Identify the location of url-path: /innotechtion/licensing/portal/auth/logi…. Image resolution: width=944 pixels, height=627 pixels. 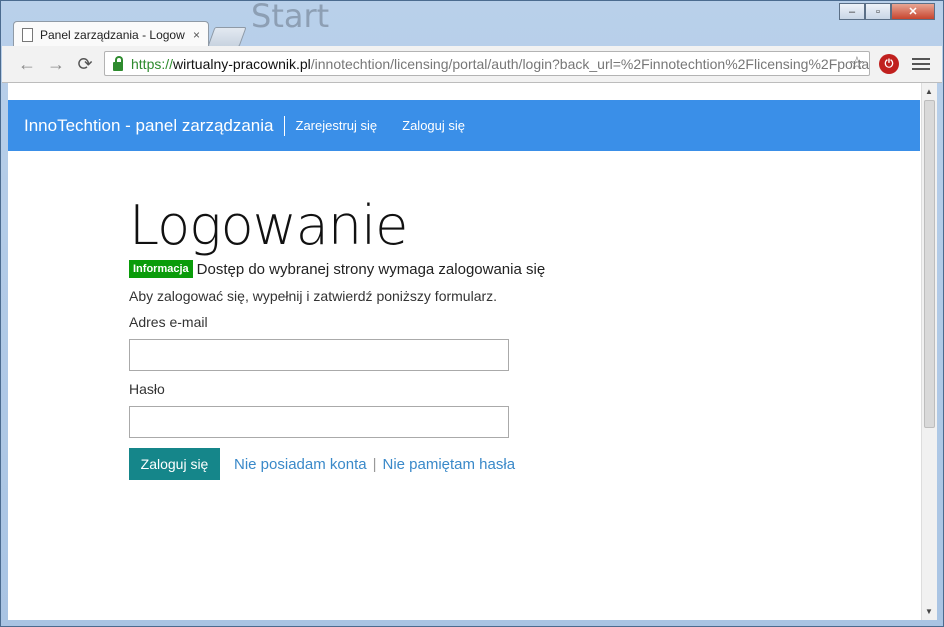
(589, 63).